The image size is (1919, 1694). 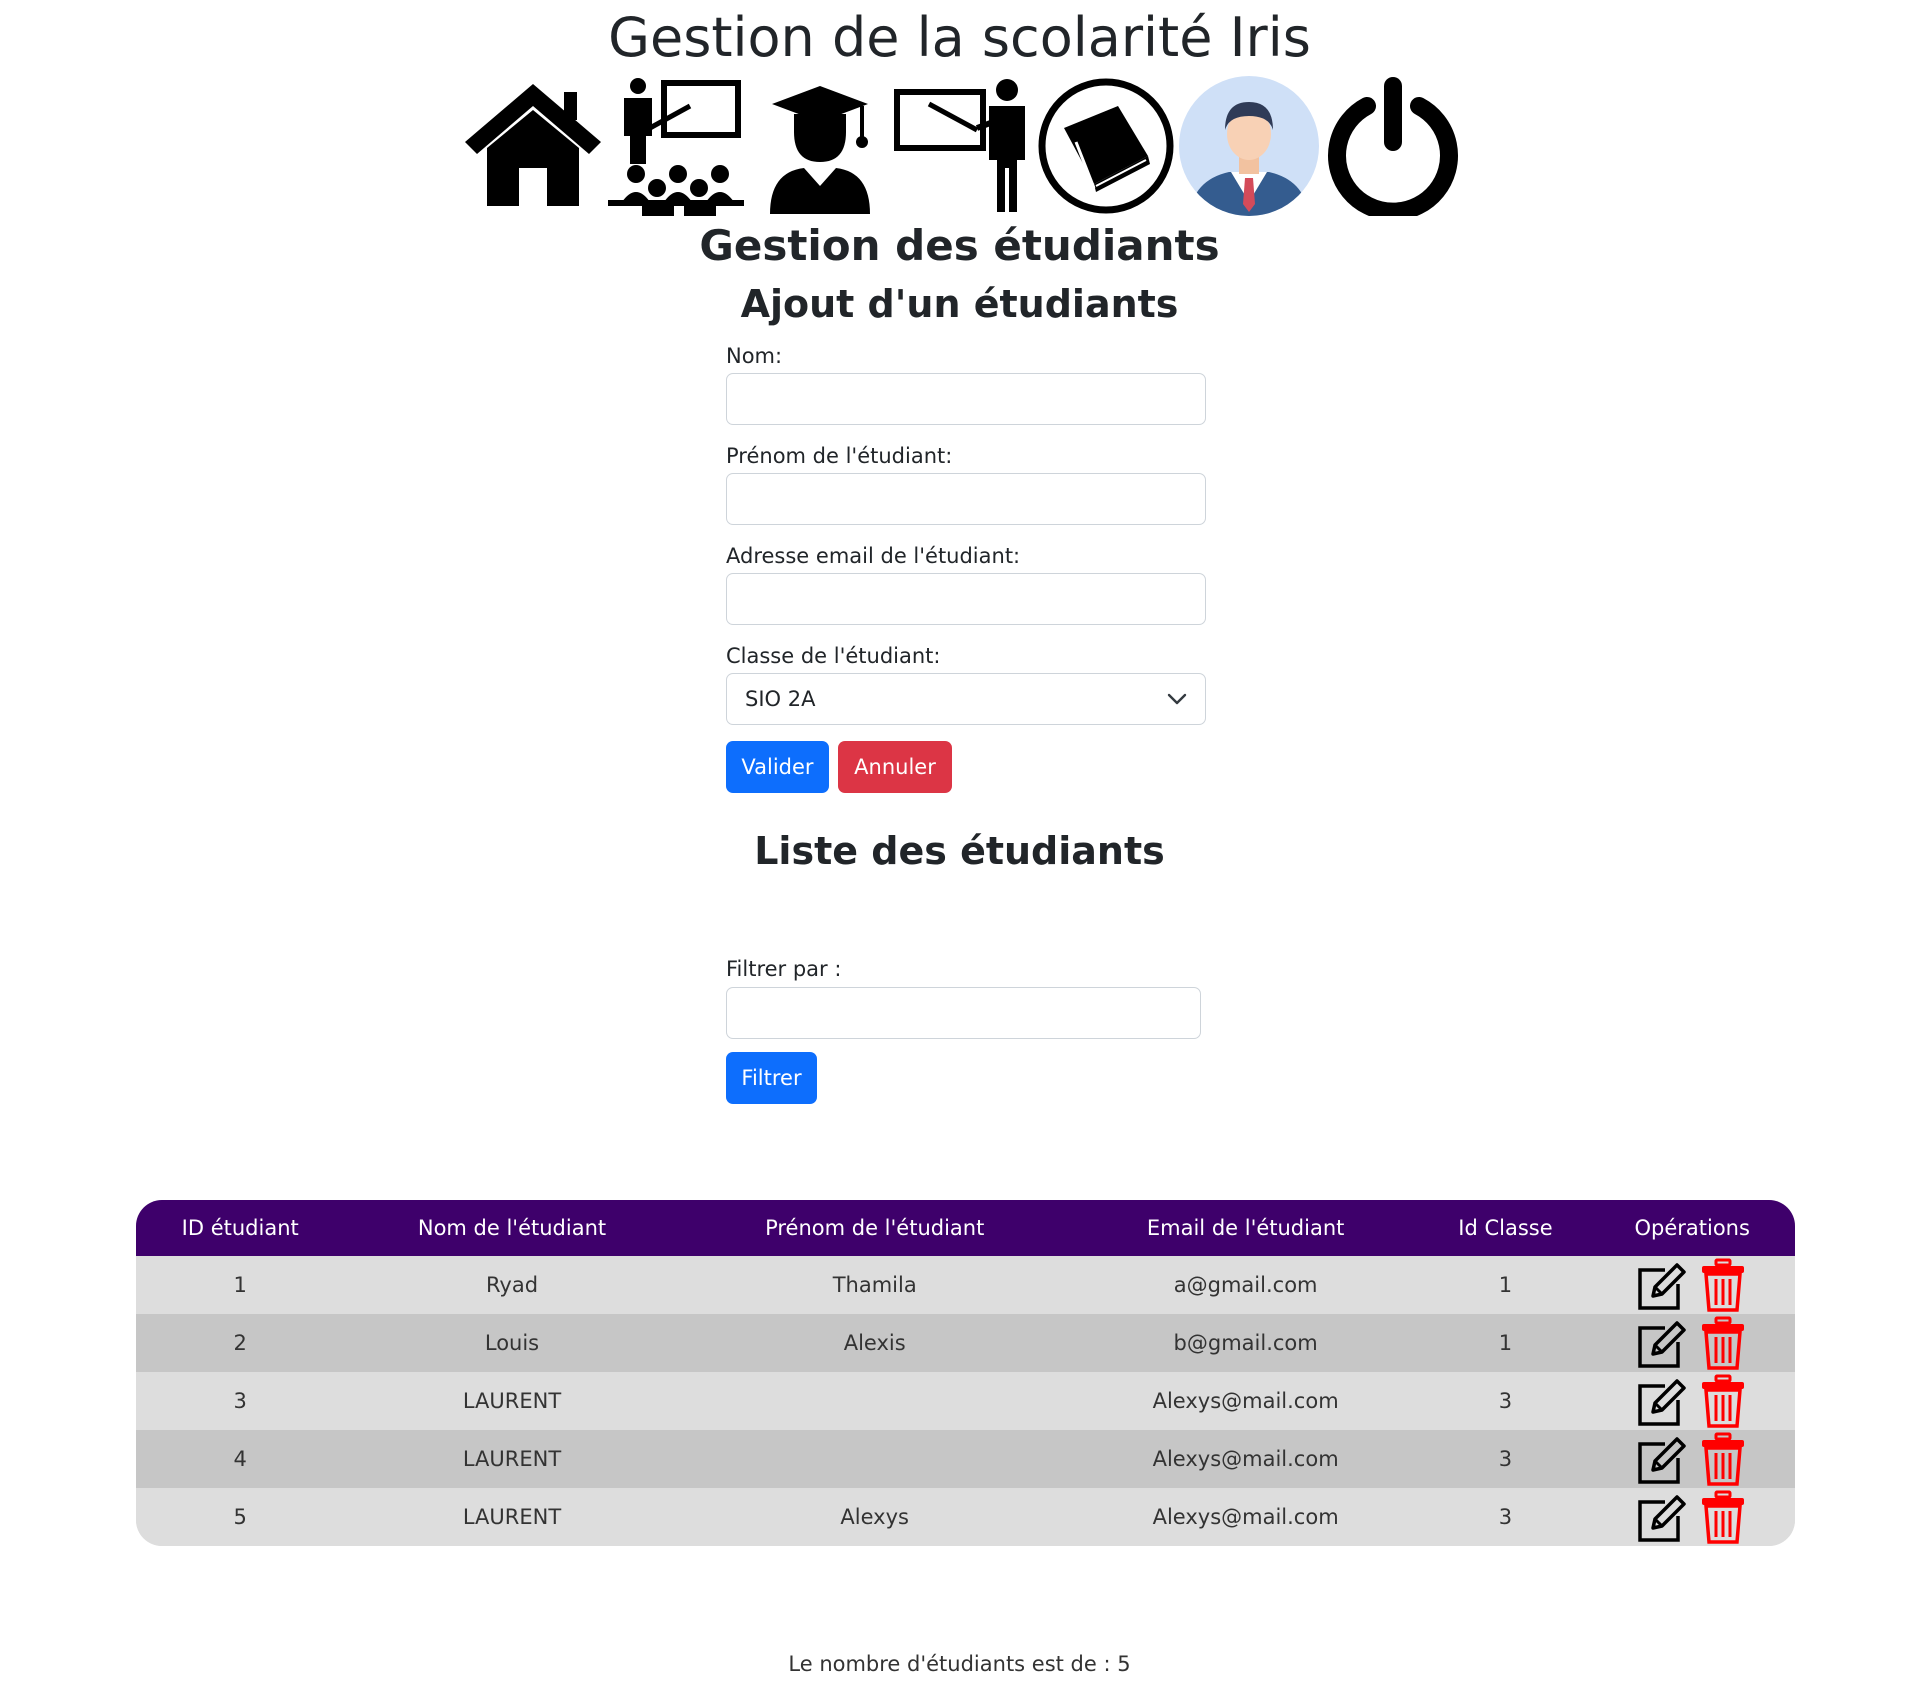 What do you see at coordinates (965, 1517) in the screenshot?
I see `table-row: 5 LAURENT Alexys Alexys@mail.com 3` at bounding box center [965, 1517].